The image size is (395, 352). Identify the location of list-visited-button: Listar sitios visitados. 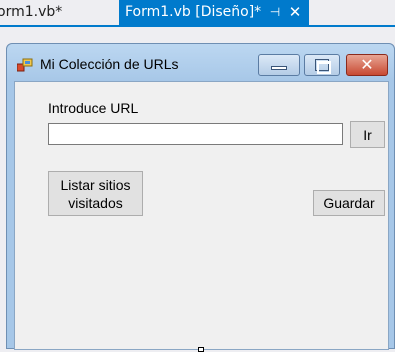
(95, 193).